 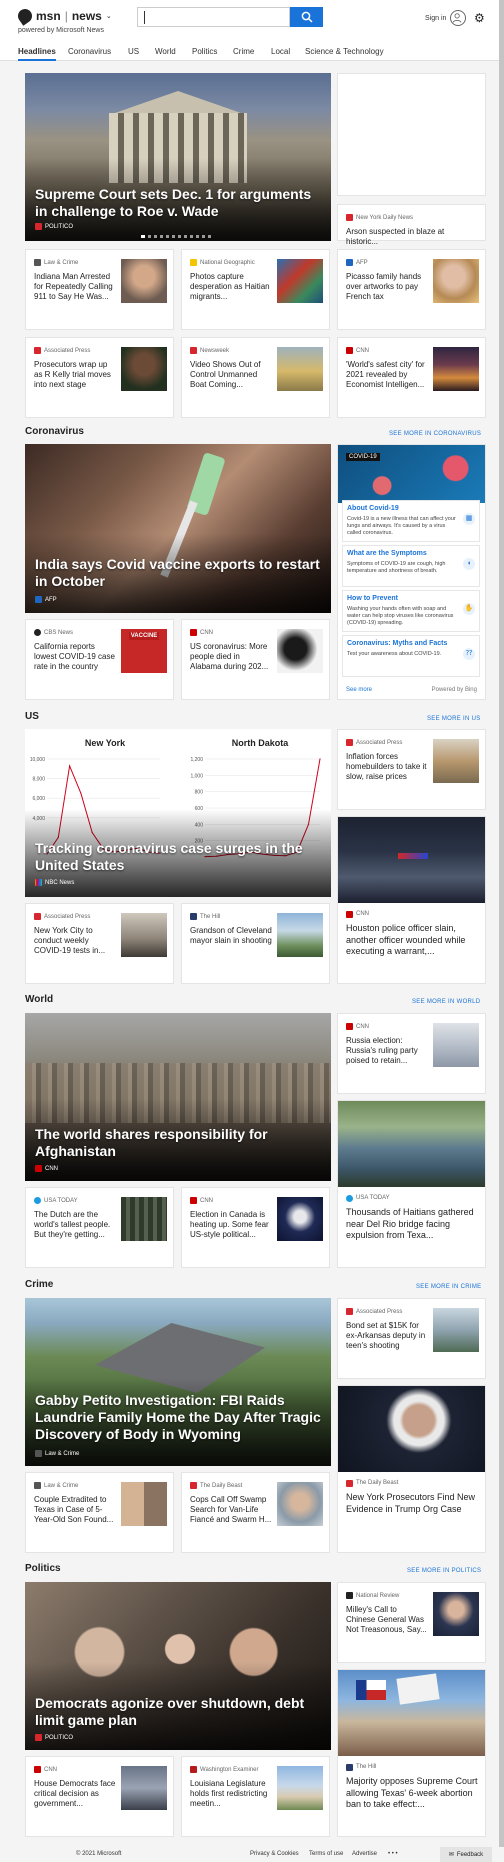 What do you see at coordinates (349, 1311) in the screenshot?
I see `ap-icon` at bounding box center [349, 1311].